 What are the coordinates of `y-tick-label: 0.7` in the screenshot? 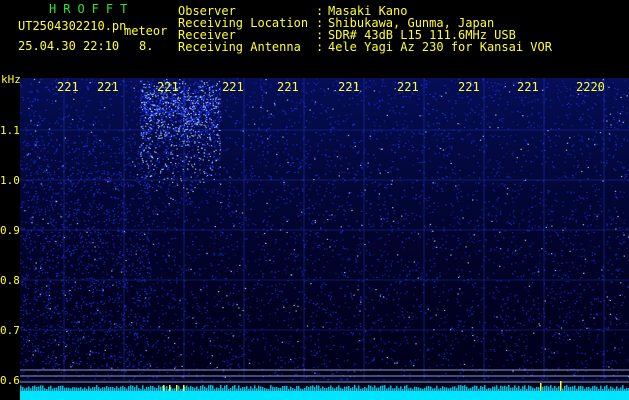 It's located at (10, 330).